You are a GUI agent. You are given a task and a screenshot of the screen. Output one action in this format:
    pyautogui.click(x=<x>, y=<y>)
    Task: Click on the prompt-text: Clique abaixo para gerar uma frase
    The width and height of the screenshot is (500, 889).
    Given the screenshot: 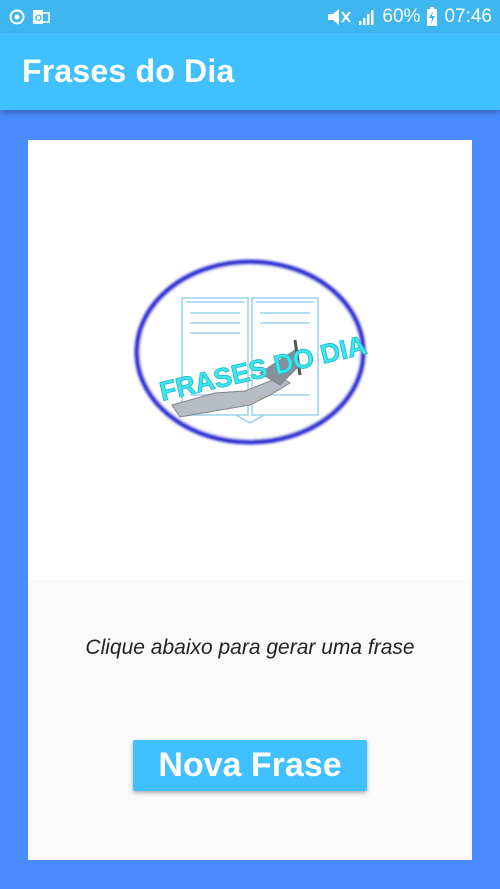 What is the action you would take?
    pyautogui.click(x=250, y=647)
    